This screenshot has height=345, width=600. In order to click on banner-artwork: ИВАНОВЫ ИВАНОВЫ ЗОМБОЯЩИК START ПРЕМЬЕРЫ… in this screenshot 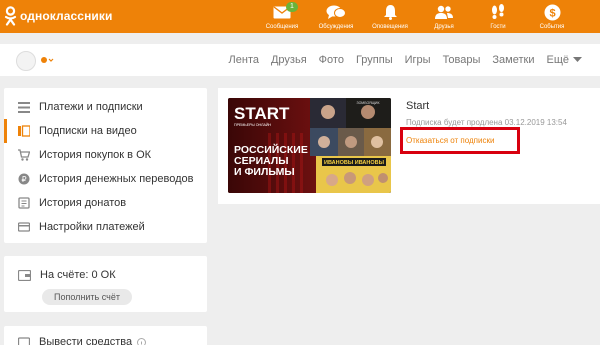, I will do `click(309, 145)`.